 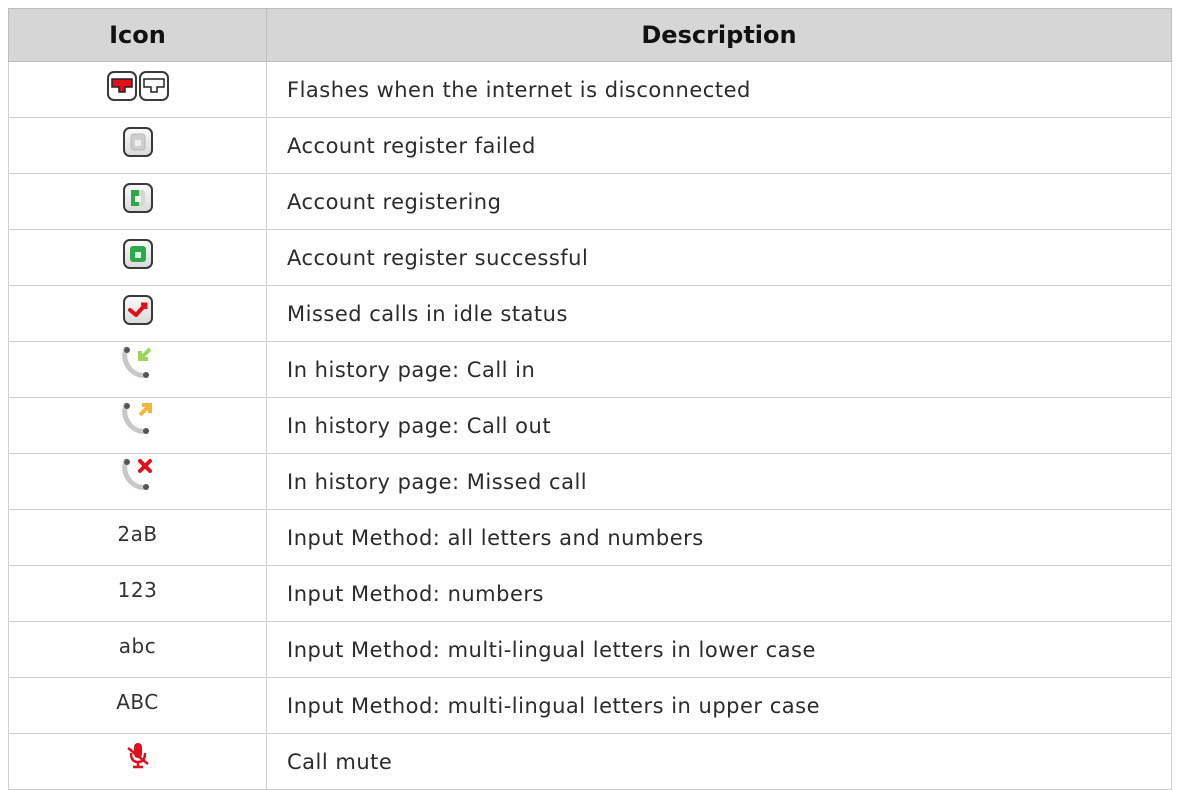 I want to click on row-description: In history page: Call in, so click(x=719, y=369).